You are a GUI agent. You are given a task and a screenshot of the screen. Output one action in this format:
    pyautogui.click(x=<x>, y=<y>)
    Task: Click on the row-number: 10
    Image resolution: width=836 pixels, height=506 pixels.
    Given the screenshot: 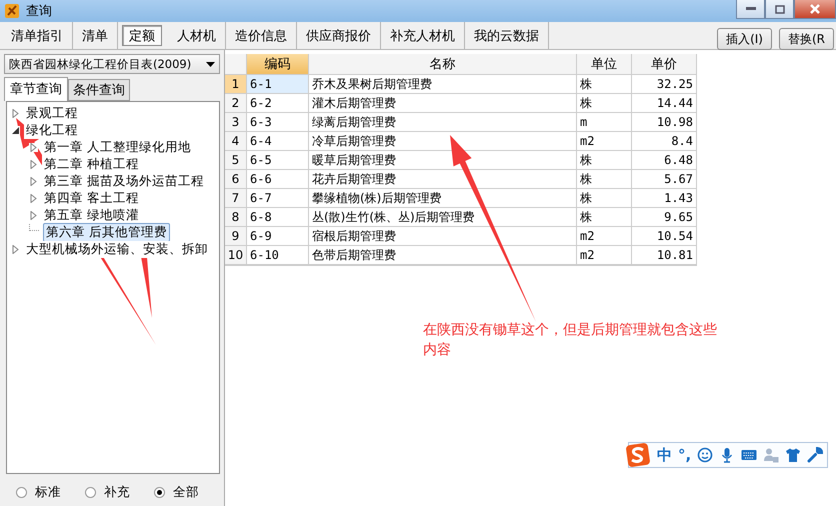 What is the action you would take?
    pyautogui.click(x=236, y=255)
    